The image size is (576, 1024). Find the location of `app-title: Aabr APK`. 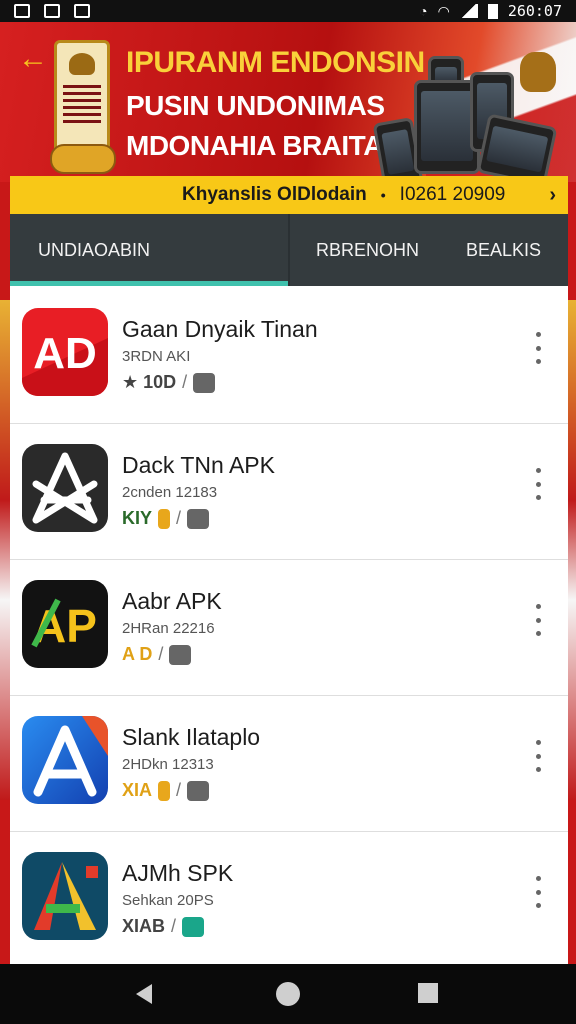

app-title: Aabr APK is located at coordinates (172, 601).